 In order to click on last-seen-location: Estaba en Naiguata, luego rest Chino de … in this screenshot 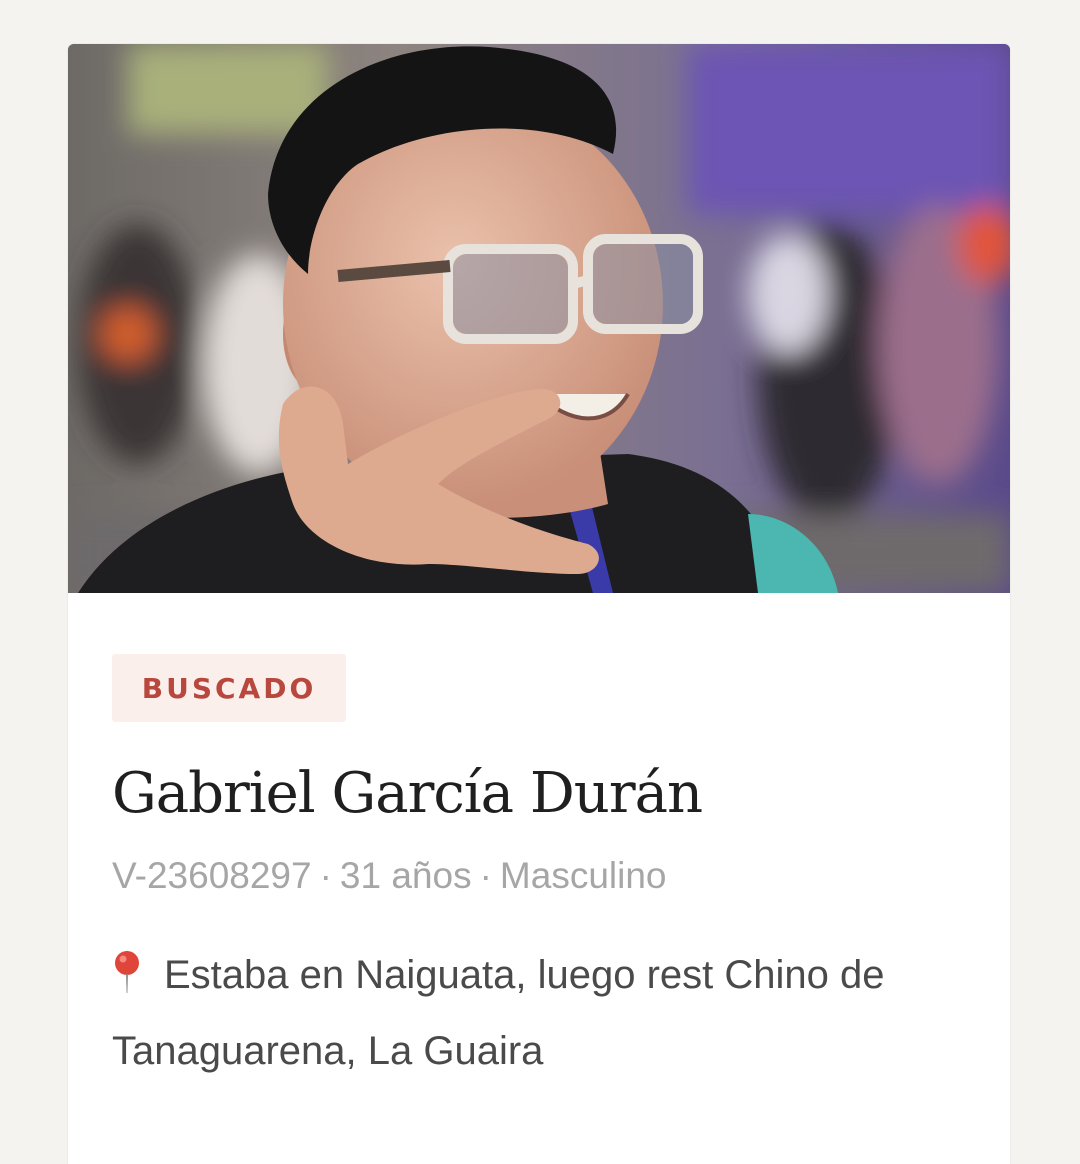, I will do `click(552, 1013)`.